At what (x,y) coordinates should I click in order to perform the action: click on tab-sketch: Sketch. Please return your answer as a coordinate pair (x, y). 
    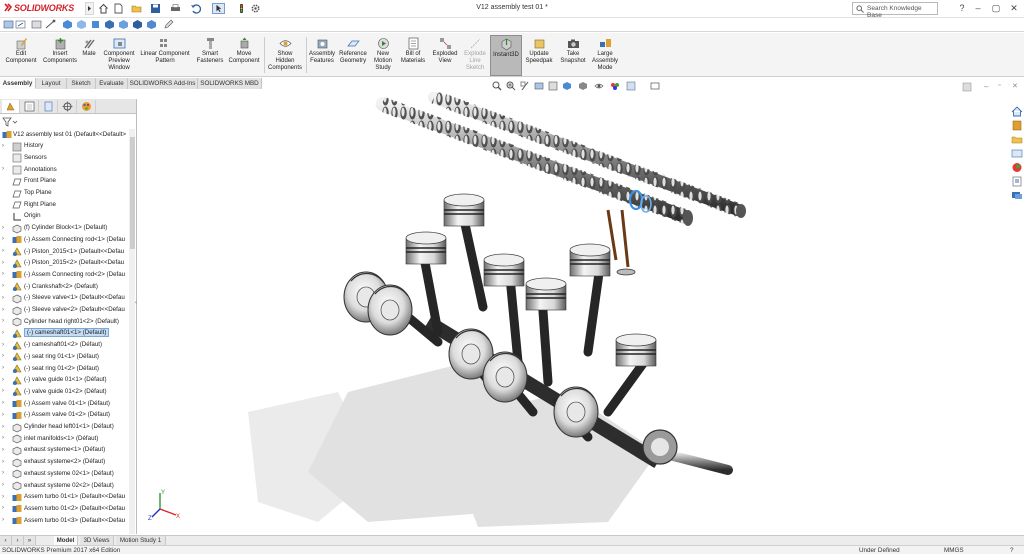
    Looking at the image, I should click on (81, 83).